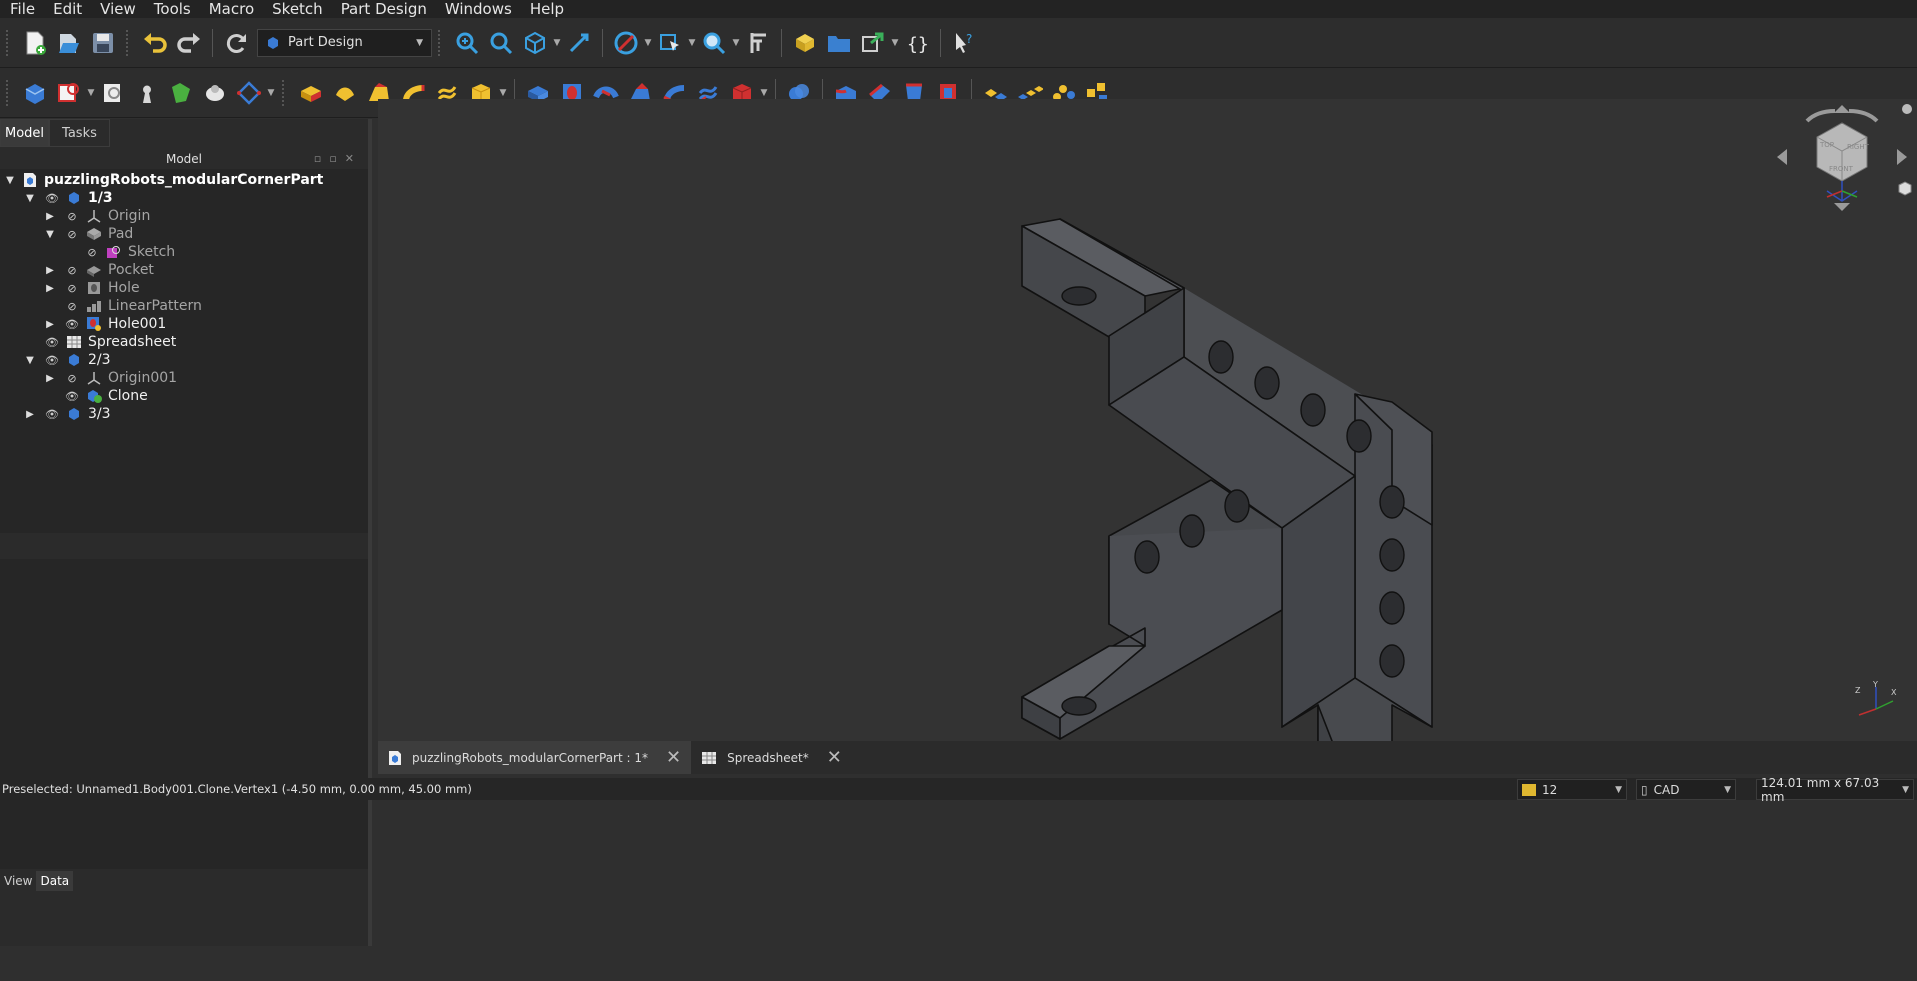  Describe the element at coordinates (18, 881) in the screenshot. I see `tab-view: View` at that location.